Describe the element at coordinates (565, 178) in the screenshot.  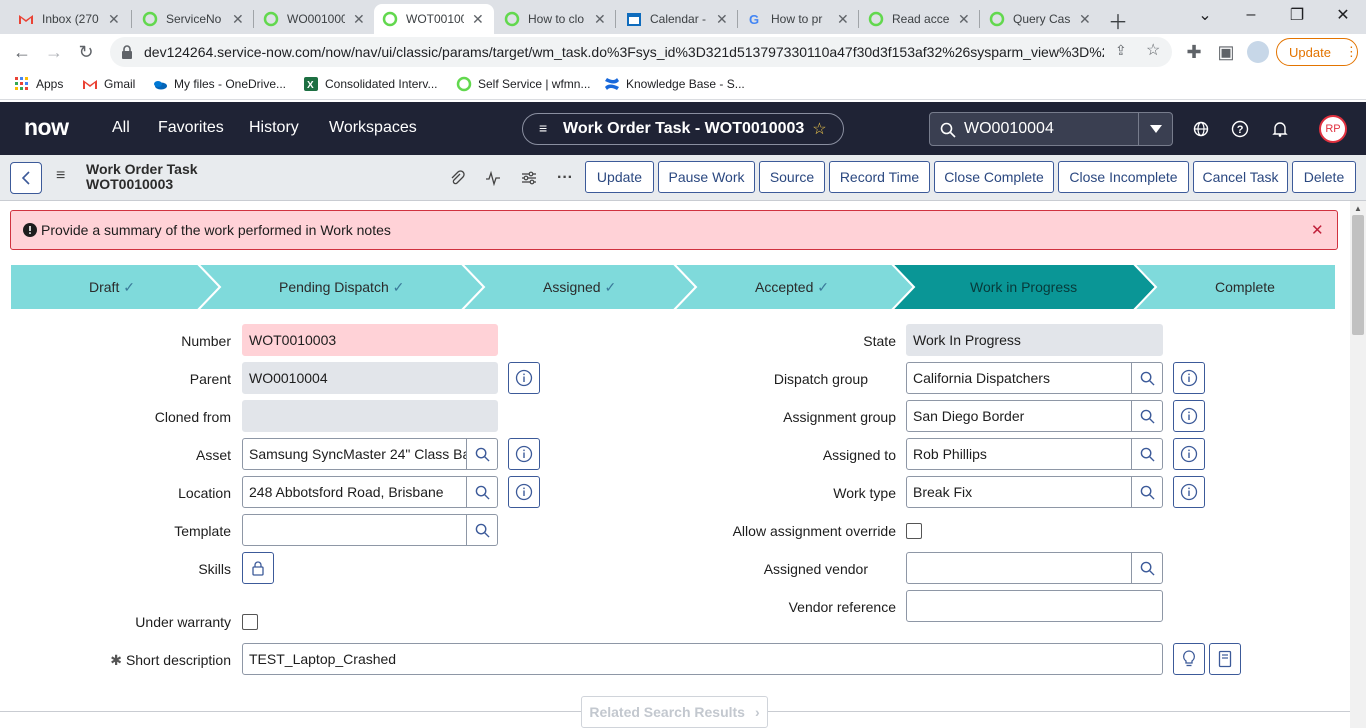
I see `more-options-icon: ···` at that location.